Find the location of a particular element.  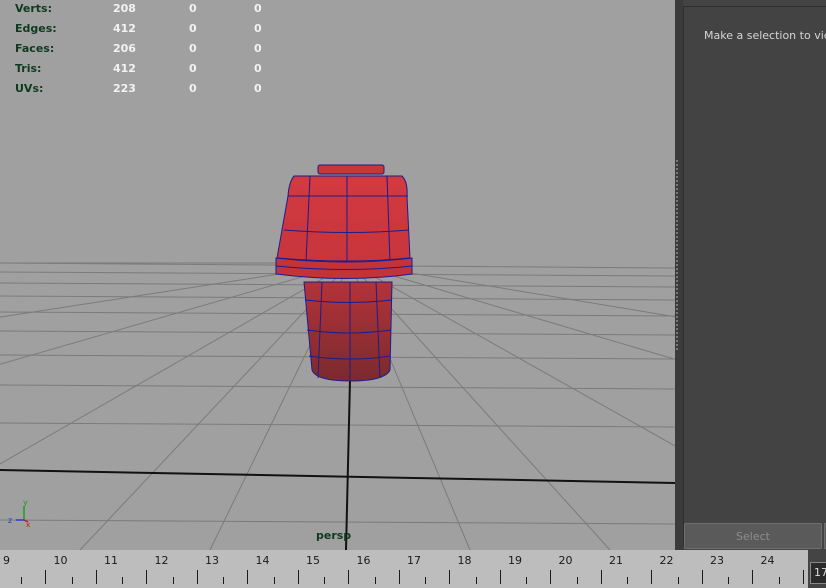

axis-x-label: x is located at coordinates (28, 525).